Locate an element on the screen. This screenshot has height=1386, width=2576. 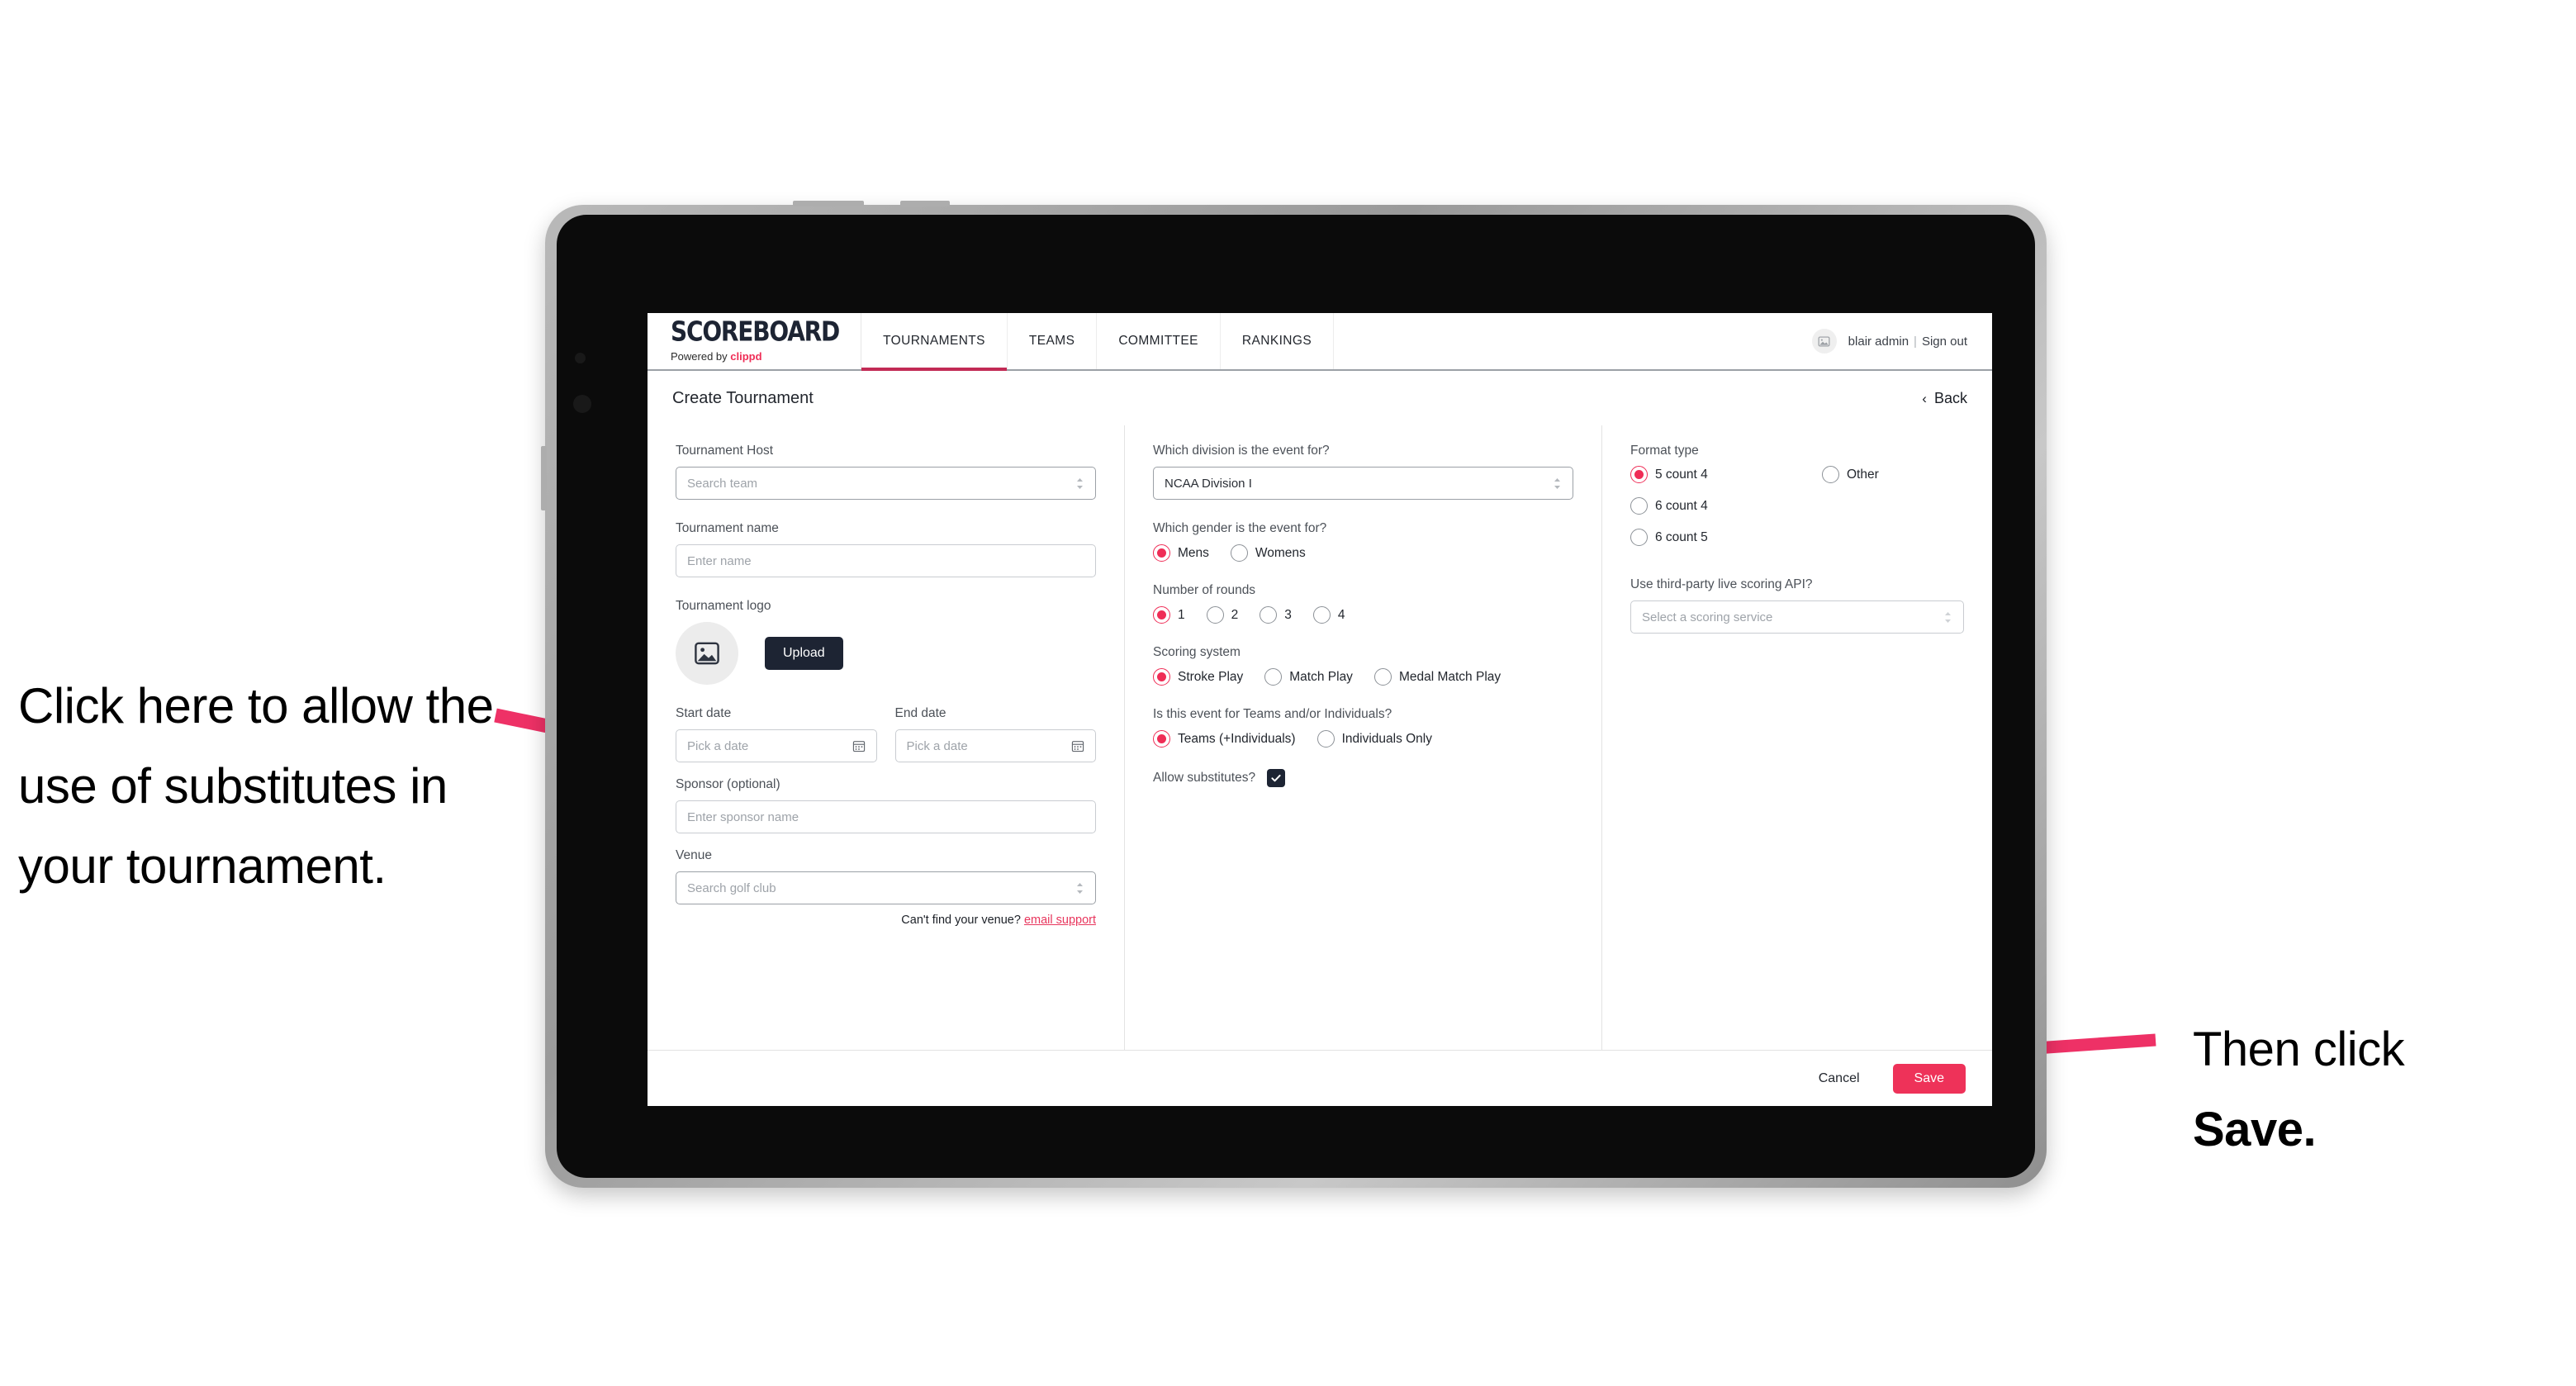
radio-label: 4 is located at coordinates (1341, 614).